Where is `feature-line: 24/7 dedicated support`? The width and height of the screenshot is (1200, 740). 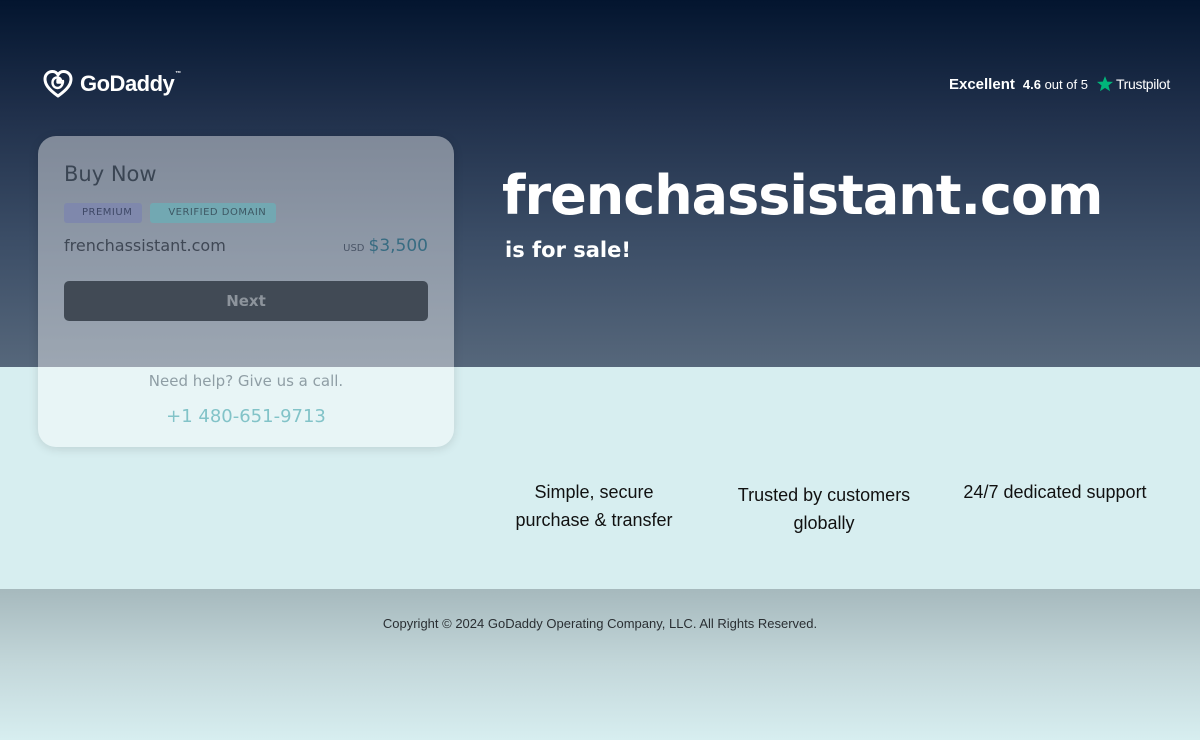
feature-line: 24/7 dedicated support is located at coordinates (1055, 492).